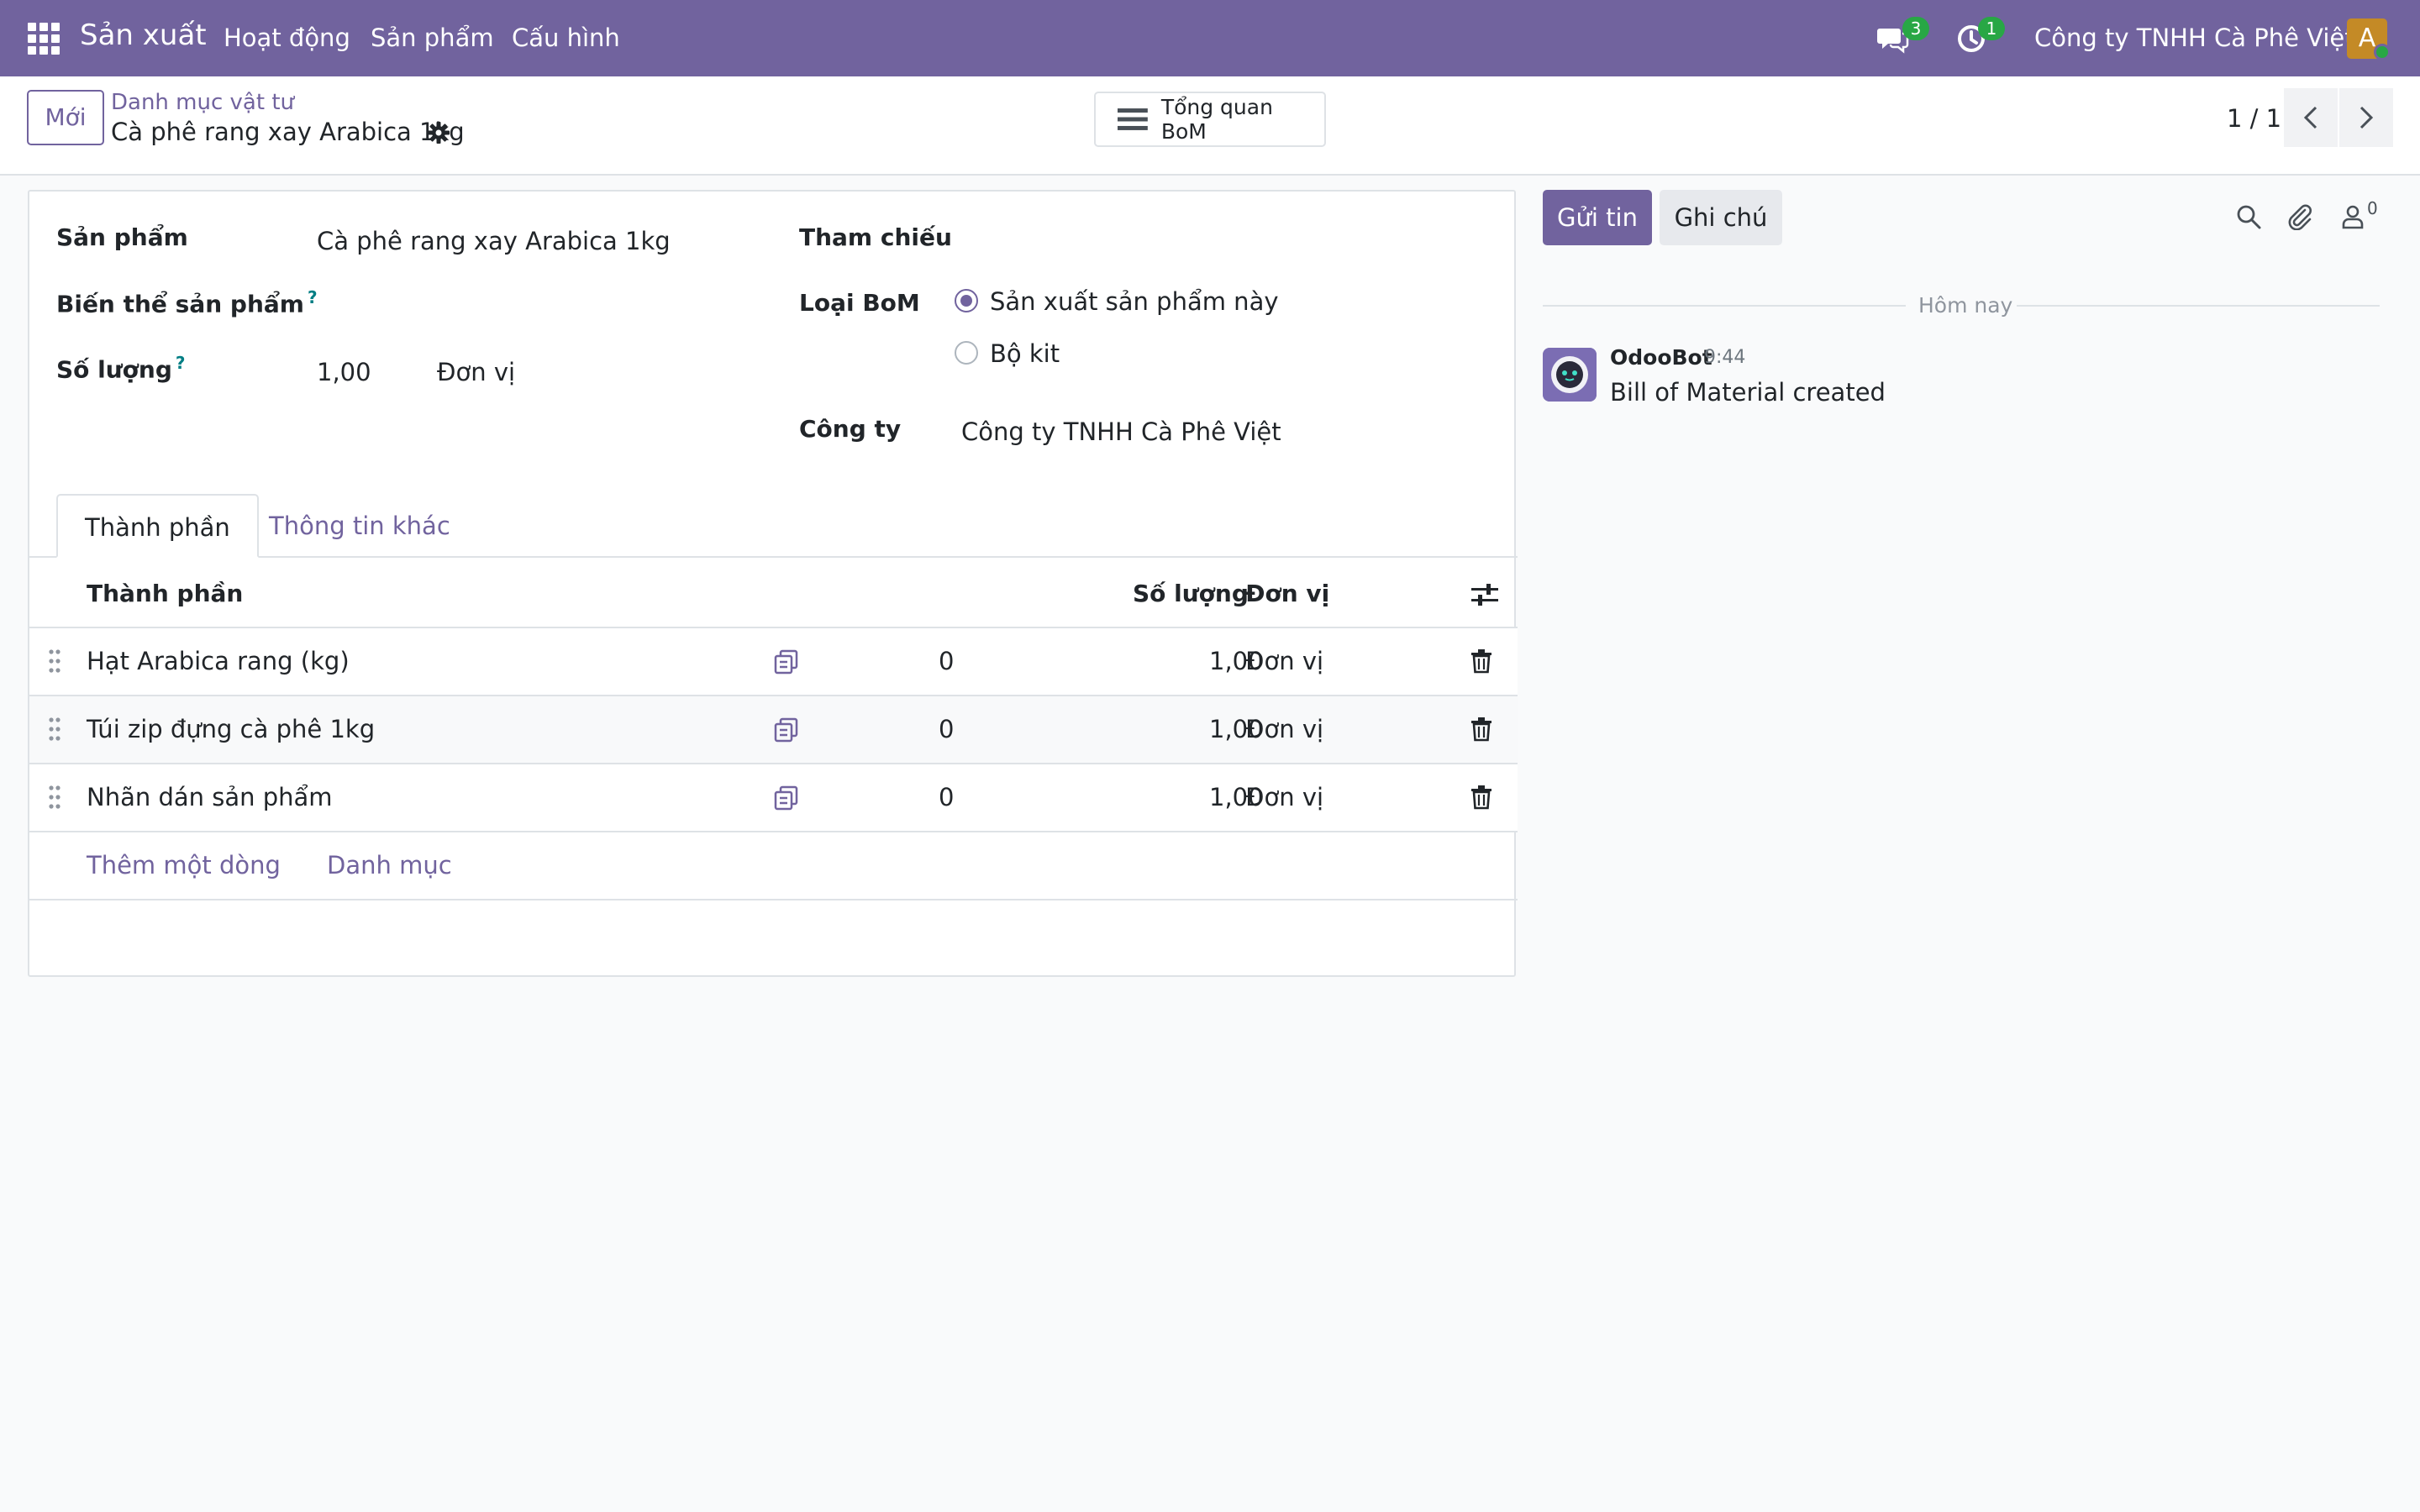 Image resolution: width=2420 pixels, height=1512 pixels. Describe the element at coordinates (44, 39) in the screenshot. I see `apps-grid-icon` at that location.